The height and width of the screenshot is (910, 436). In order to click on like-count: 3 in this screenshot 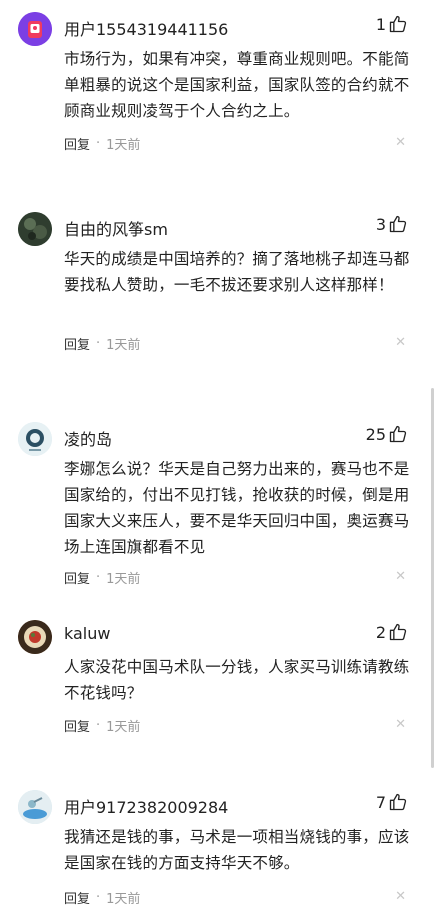, I will do `click(380, 224)`.